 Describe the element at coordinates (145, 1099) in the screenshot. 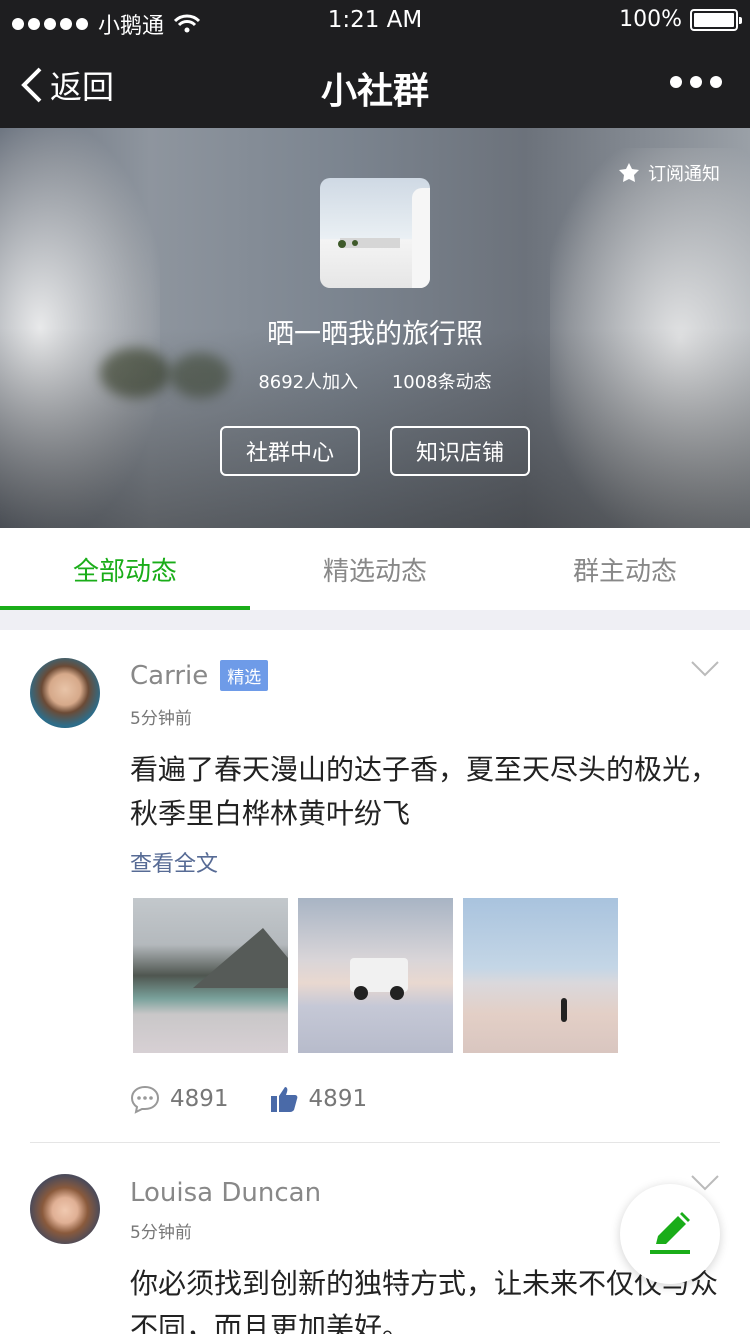

I see `comment-icon` at that location.